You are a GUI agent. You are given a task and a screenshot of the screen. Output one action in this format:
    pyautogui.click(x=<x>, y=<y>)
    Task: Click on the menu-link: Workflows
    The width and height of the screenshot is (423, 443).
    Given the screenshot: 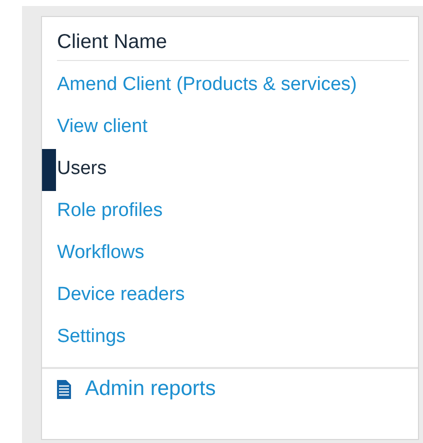 What is the action you would take?
    pyautogui.click(x=237, y=254)
    